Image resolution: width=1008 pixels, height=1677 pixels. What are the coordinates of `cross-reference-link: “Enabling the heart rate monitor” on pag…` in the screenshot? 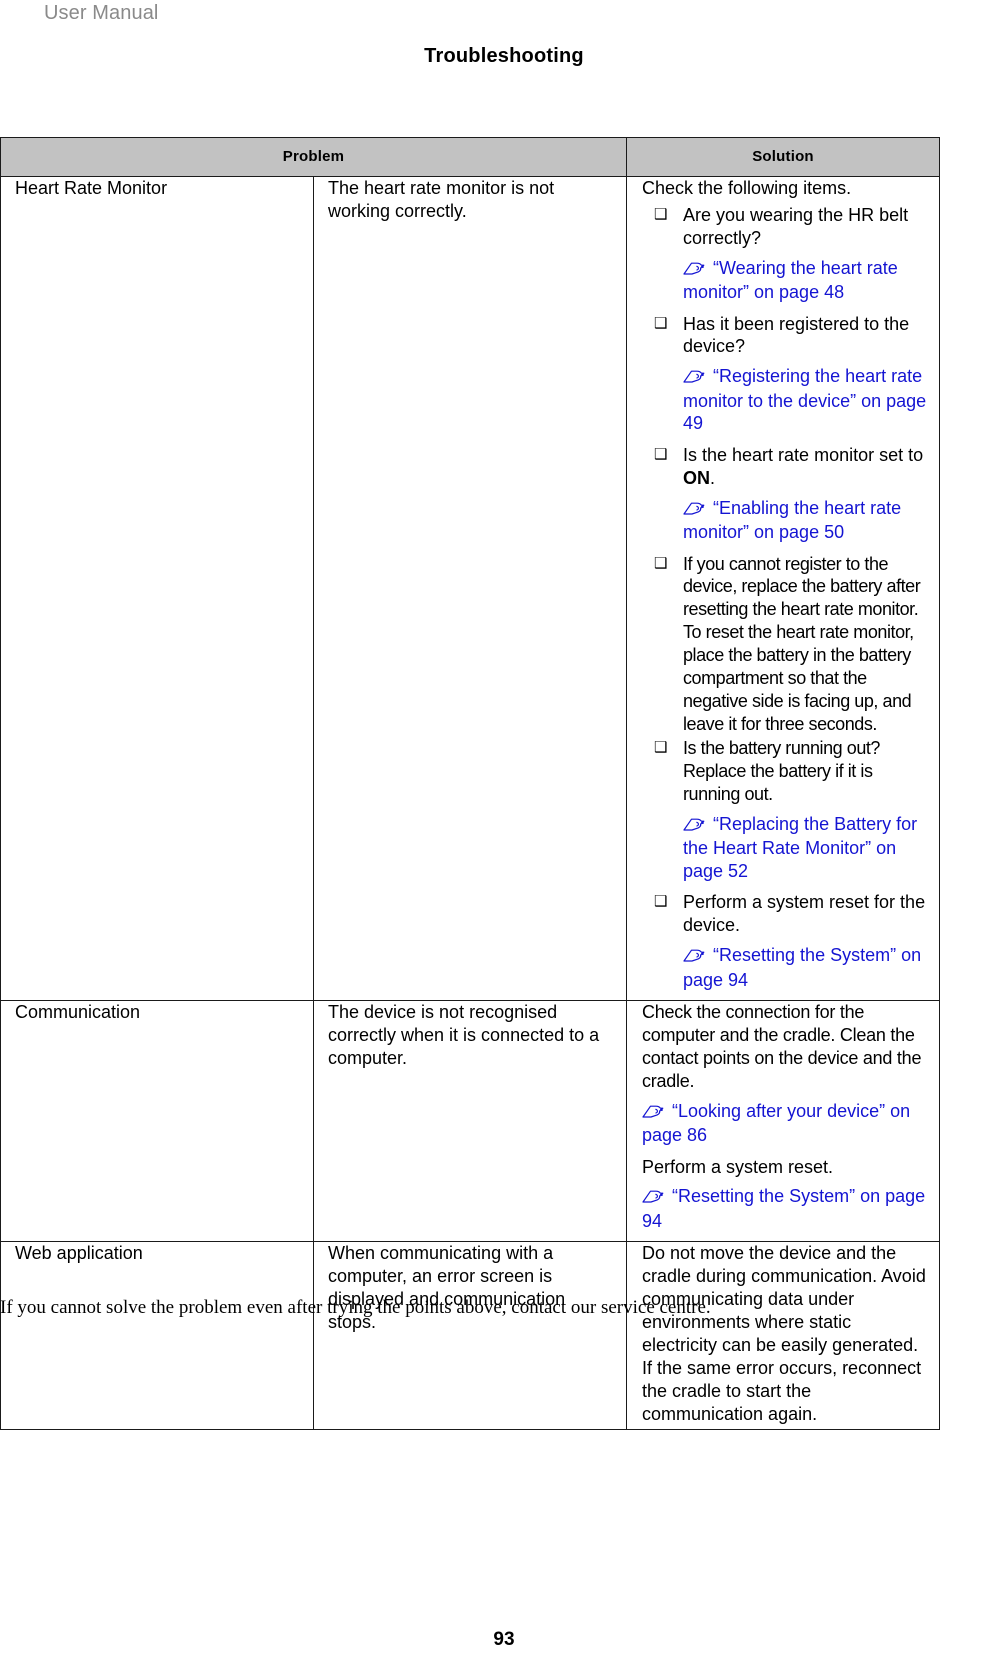 It's located at (805, 520).